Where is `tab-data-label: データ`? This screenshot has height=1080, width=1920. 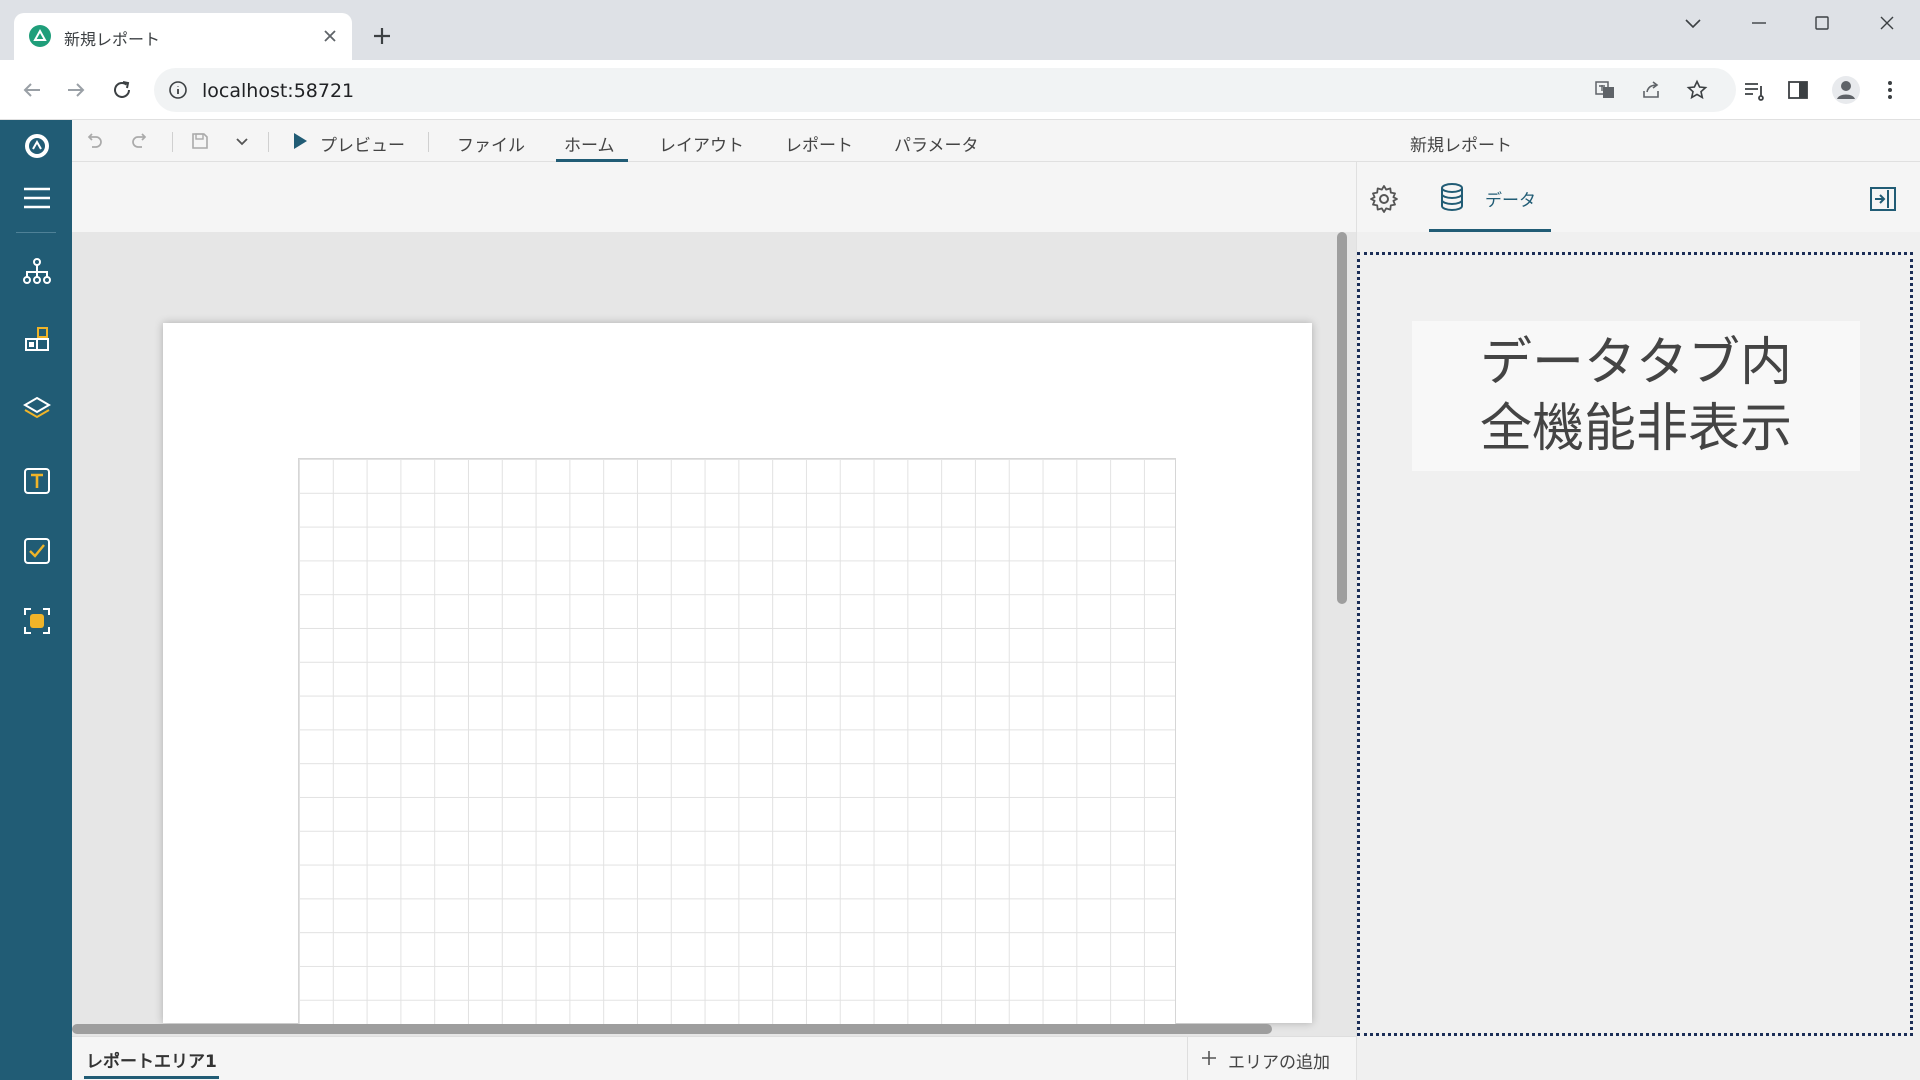 tab-data-label: データ is located at coordinates (1510, 201).